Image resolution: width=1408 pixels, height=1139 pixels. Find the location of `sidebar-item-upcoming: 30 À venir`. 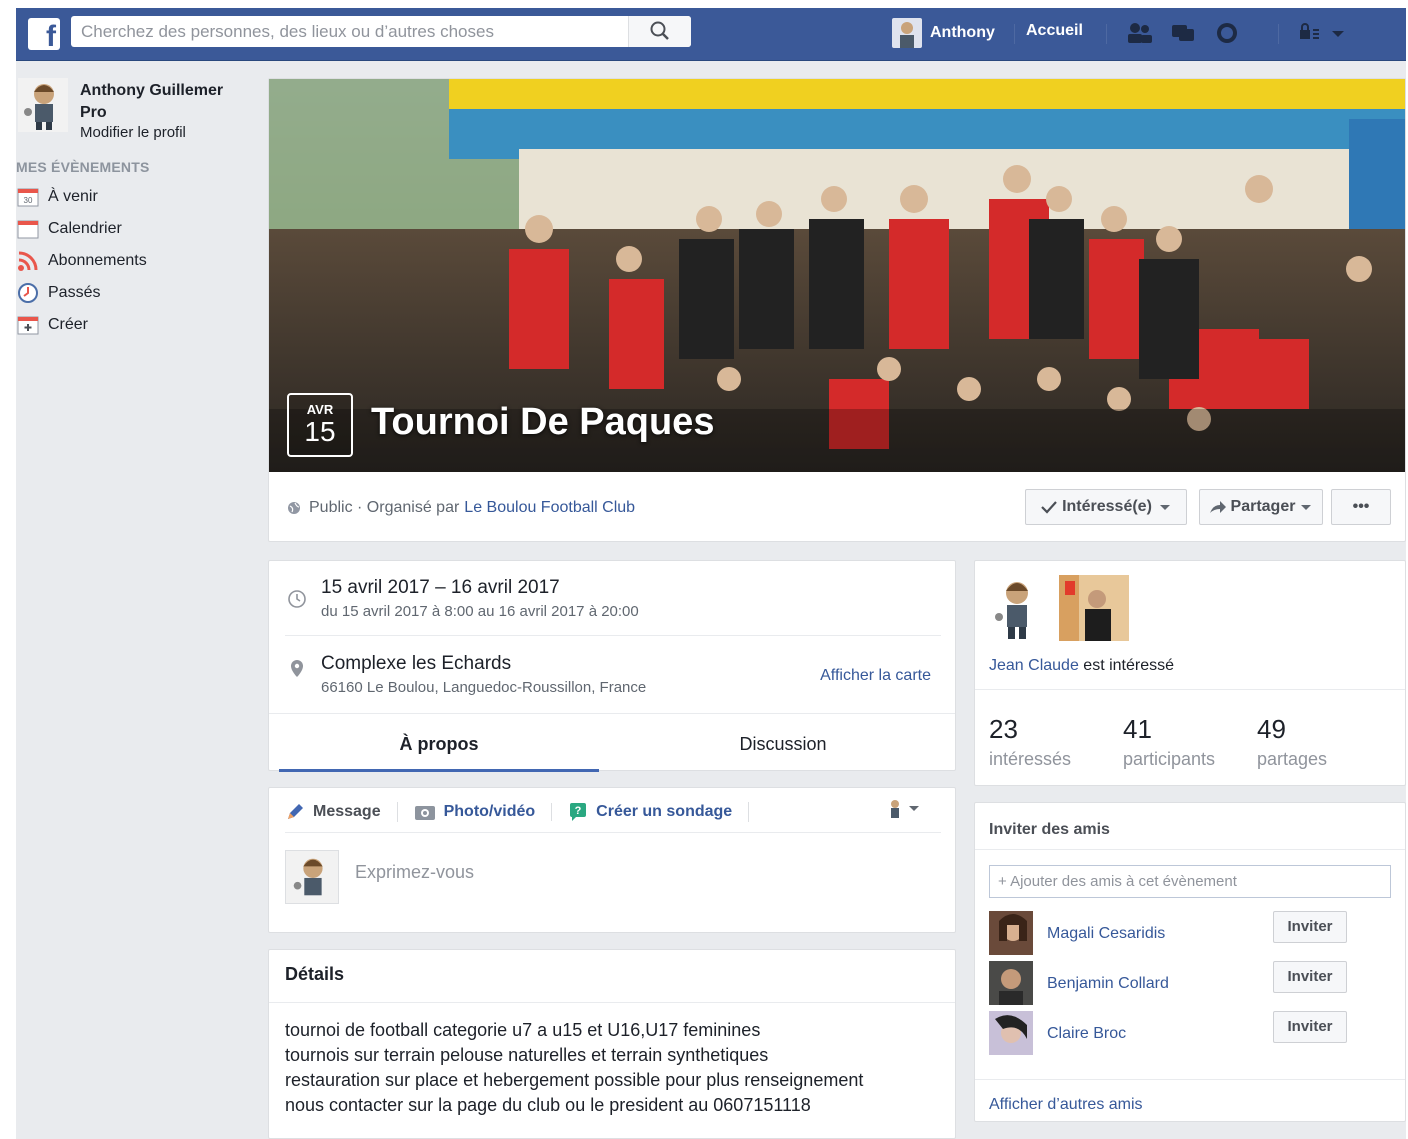

sidebar-item-upcoming: 30 À venir is located at coordinates (136, 197).